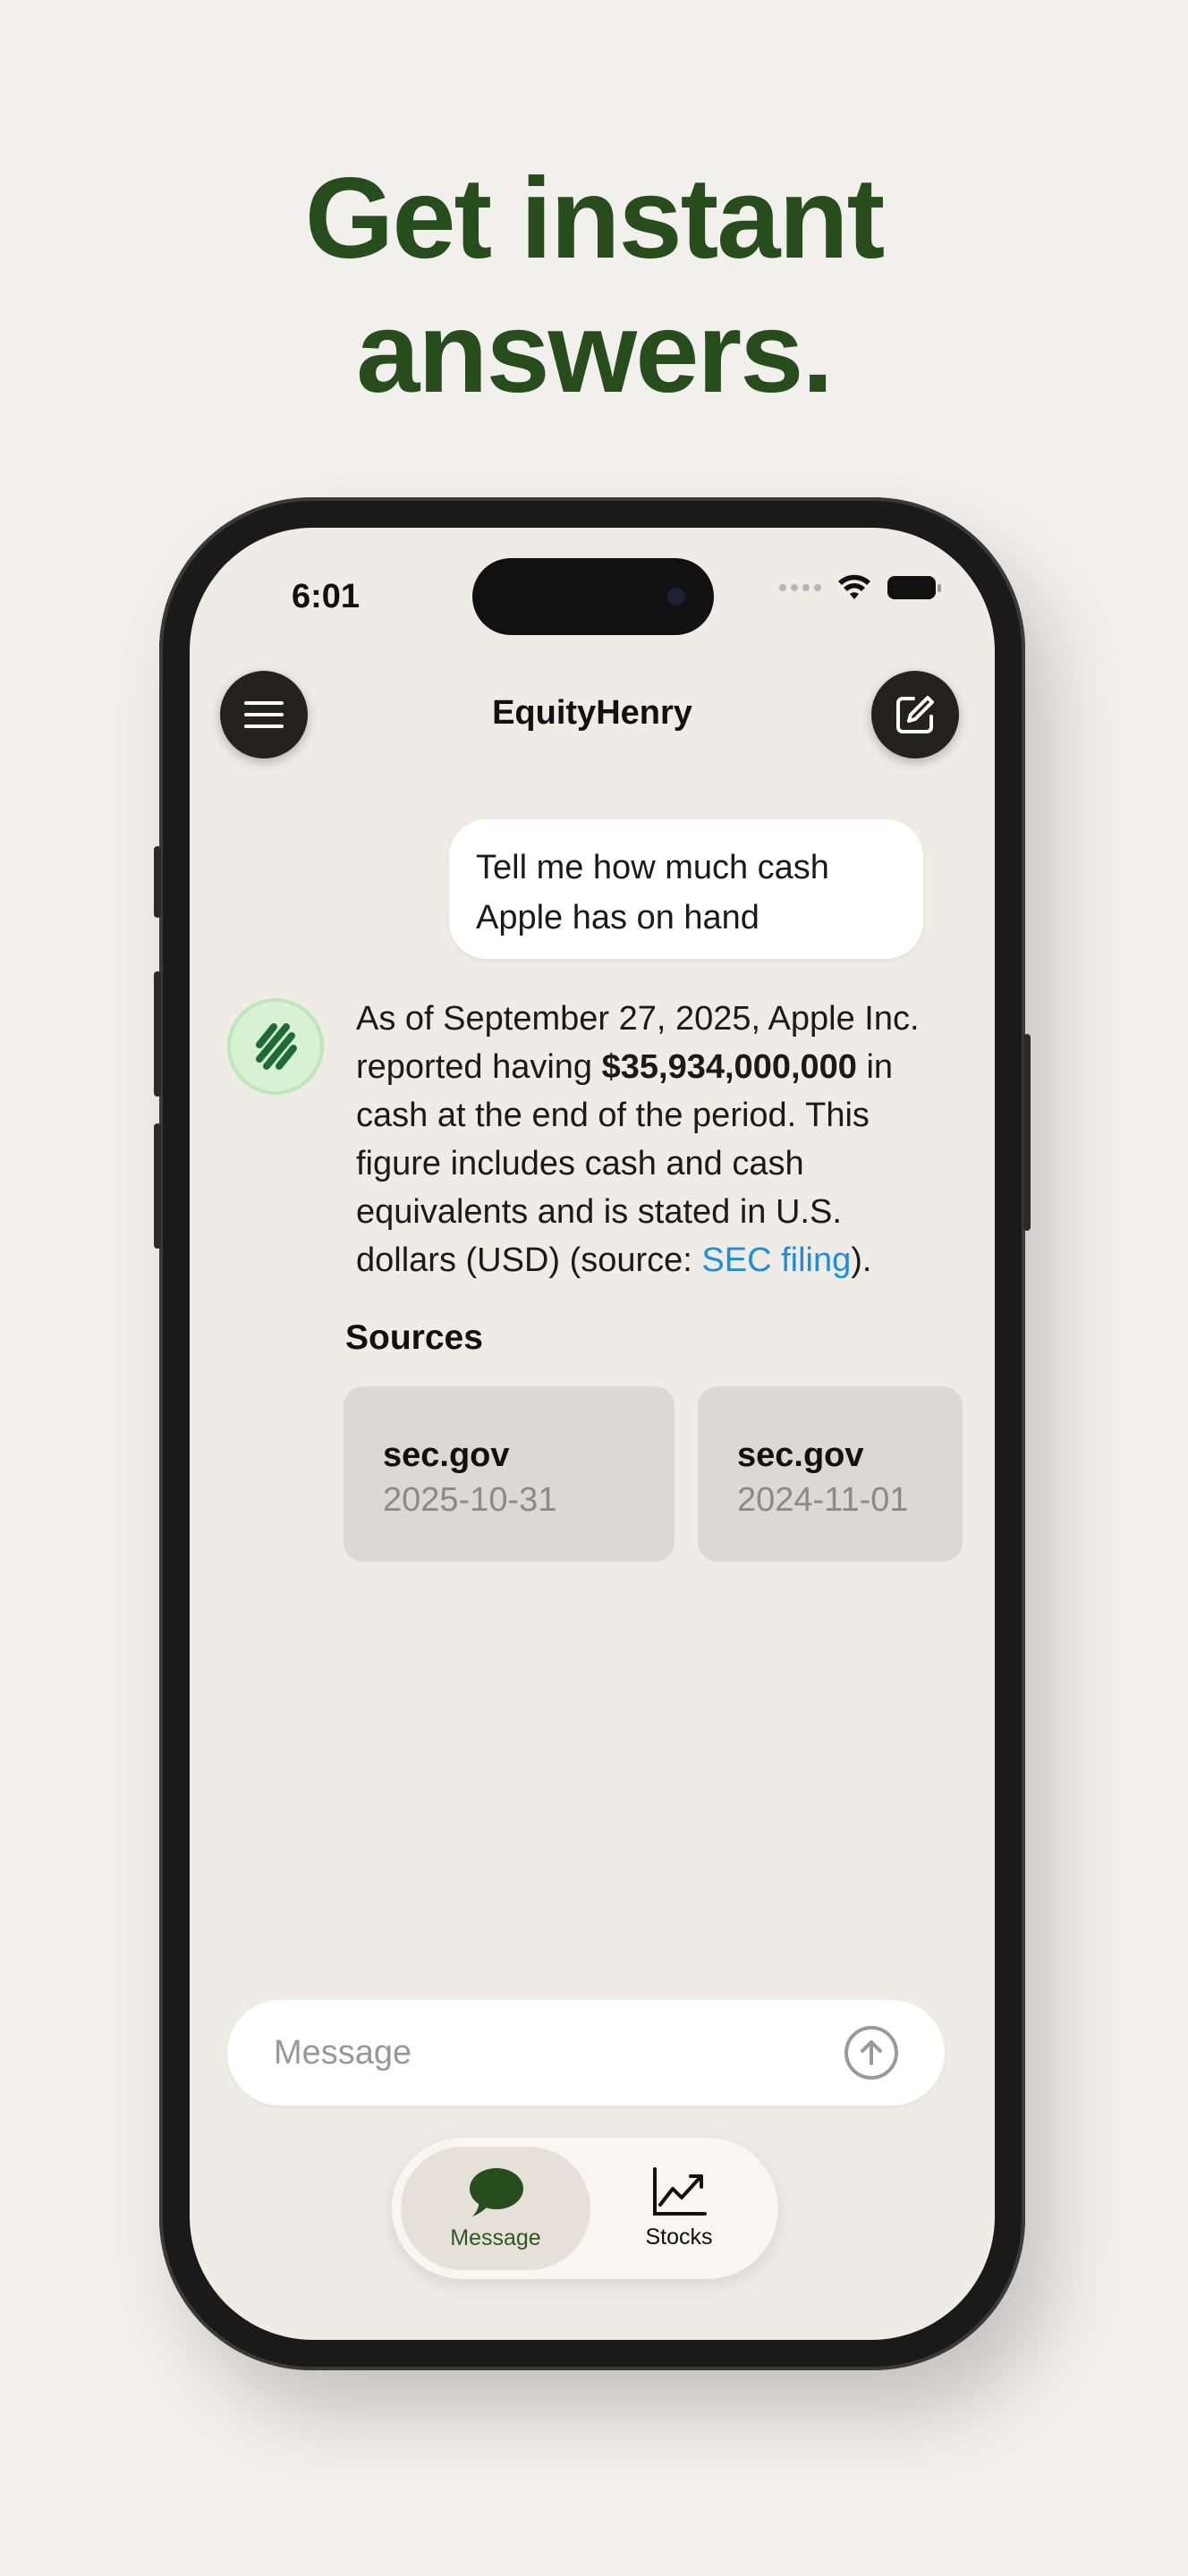 The image size is (1188, 2576). I want to click on wifi-icon, so click(854, 586).